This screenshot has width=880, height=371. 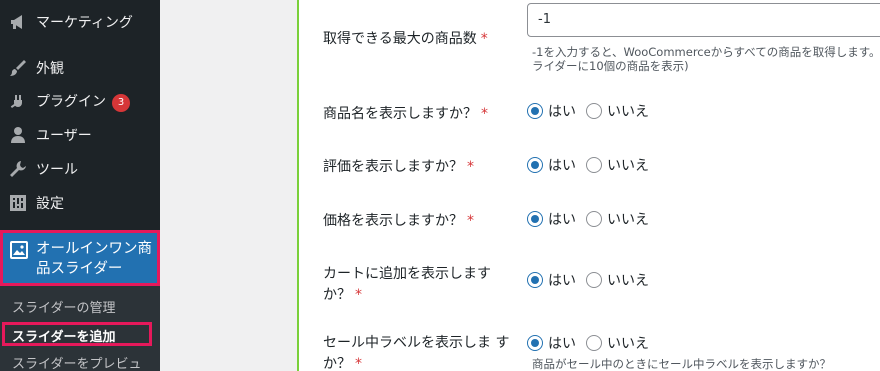 I want to click on show-sale-label-radio-group: はい いいえ, so click(x=593, y=343).